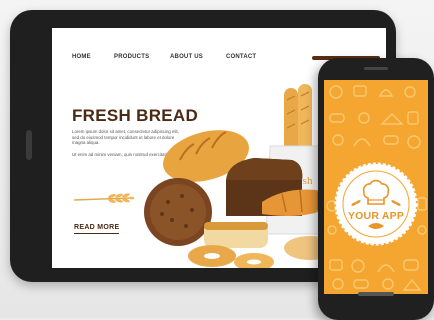  Describe the element at coordinates (186, 57) in the screenshot. I see `nav-about-link: ABOUT US` at that location.